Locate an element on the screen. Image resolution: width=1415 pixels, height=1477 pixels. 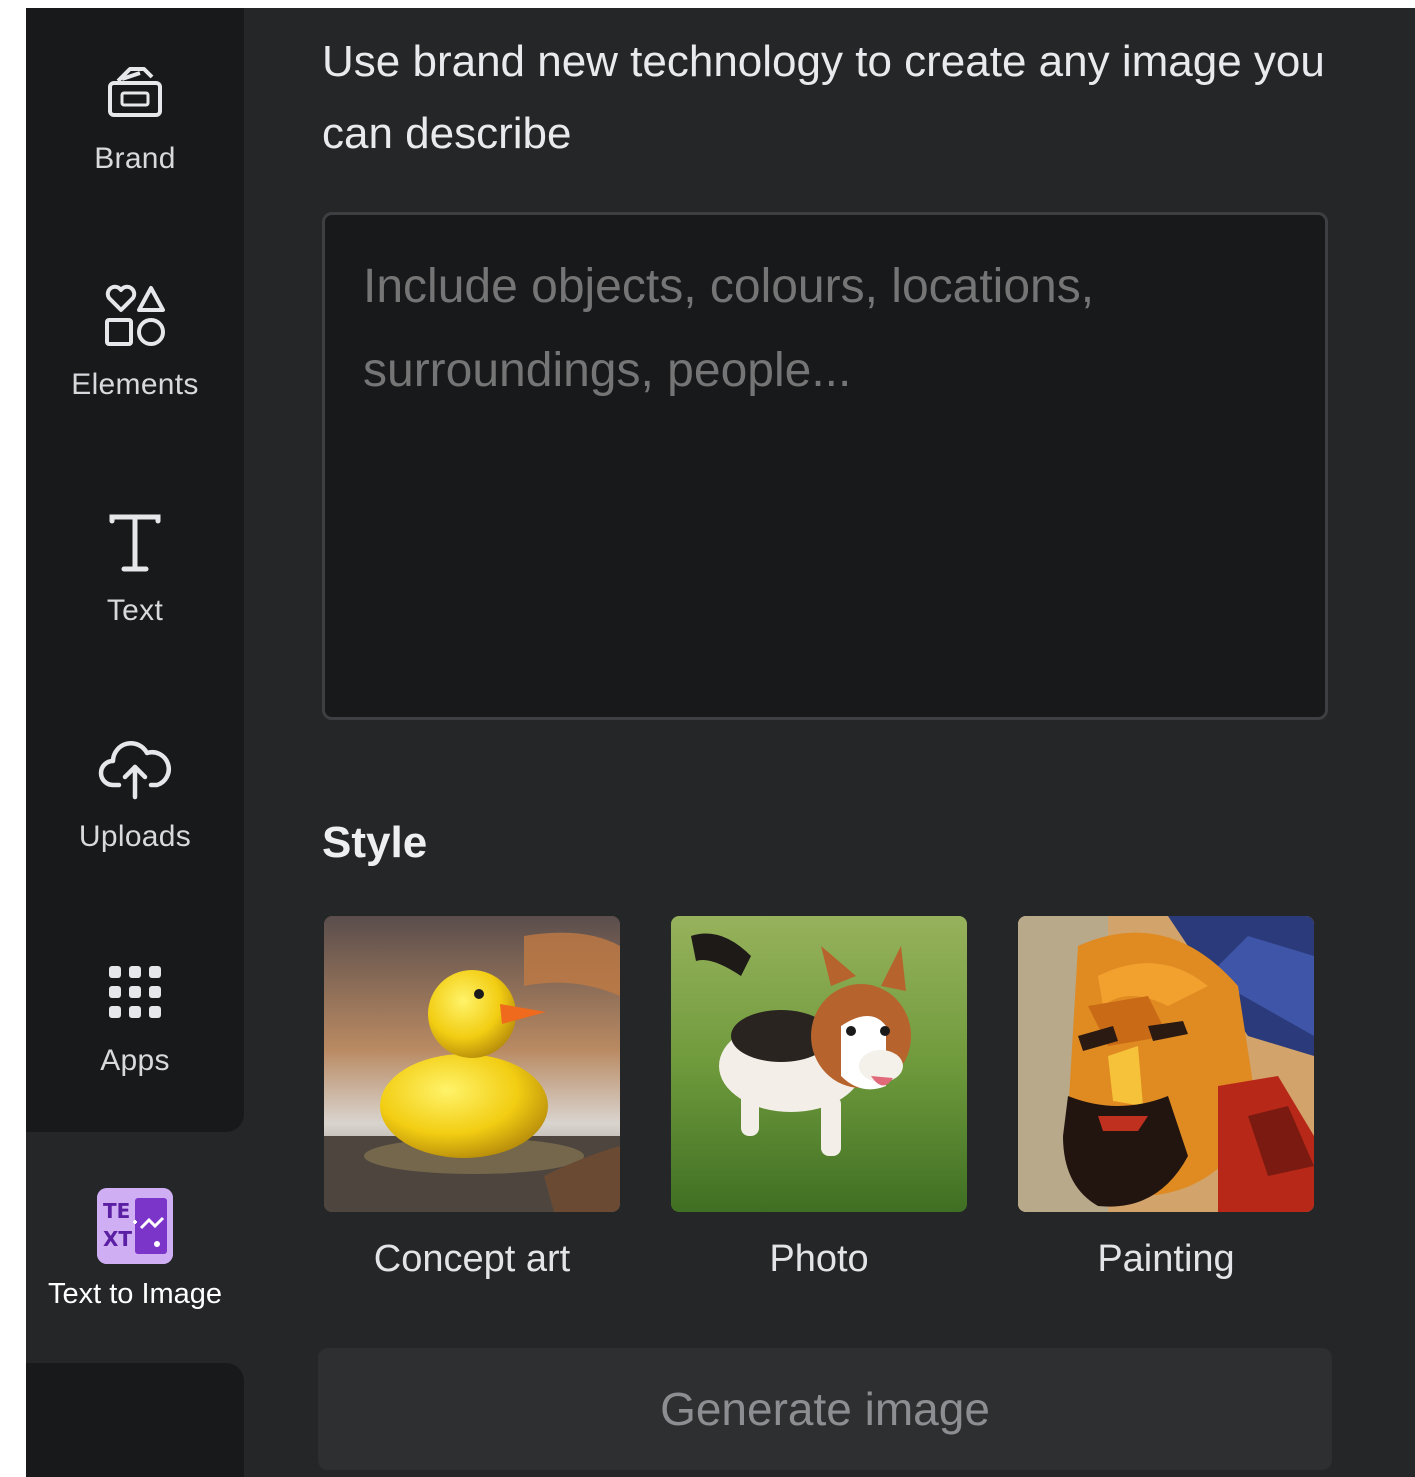
style-option-label: Photo is located at coordinates (819, 1259).